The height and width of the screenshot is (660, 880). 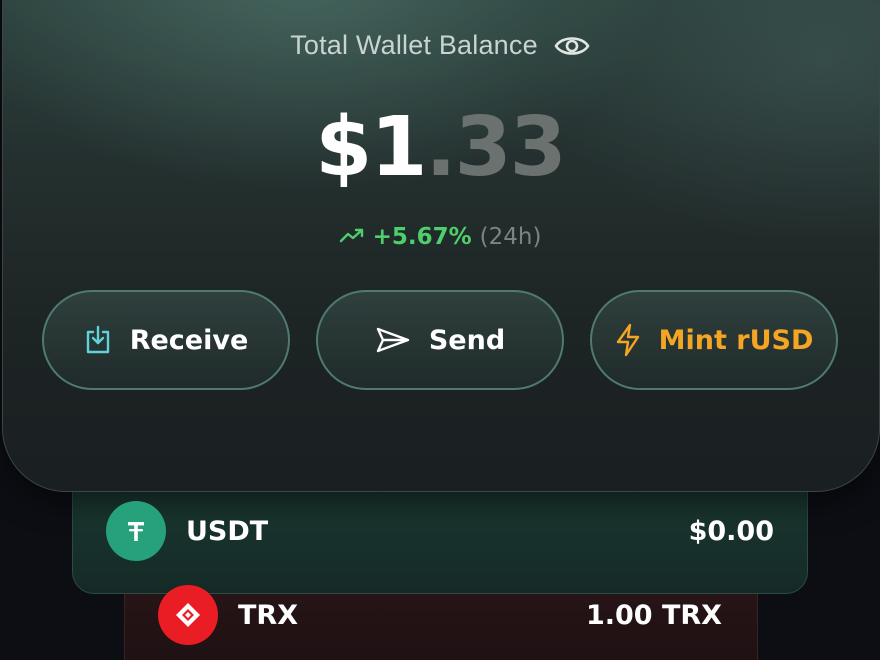 I want to click on lightning-icon, so click(x=628, y=340).